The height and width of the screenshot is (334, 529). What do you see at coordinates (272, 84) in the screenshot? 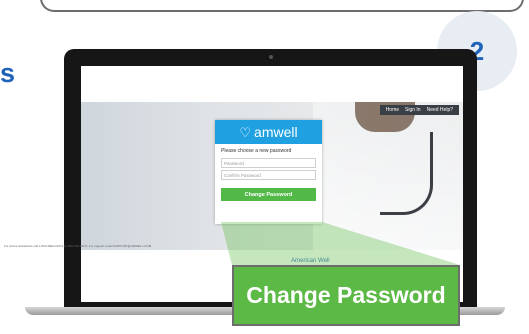
I see `site-header` at bounding box center [272, 84].